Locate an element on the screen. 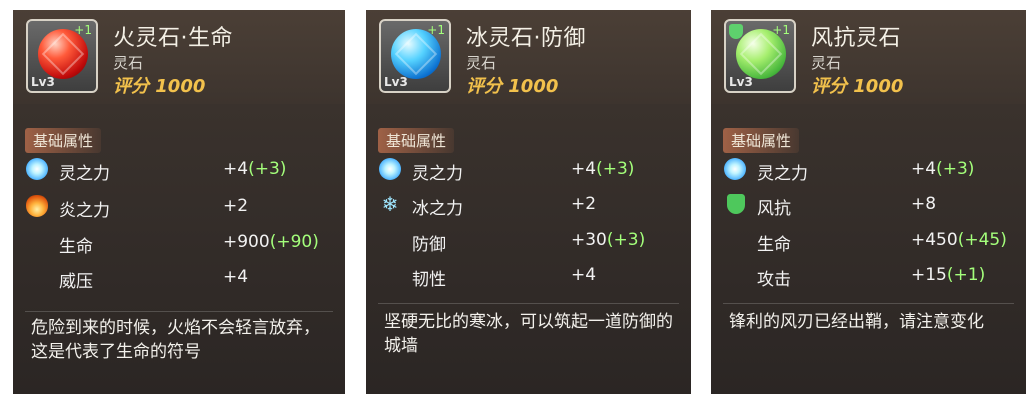  stat-row: 炎之力 +2 is located at coordinates (179, 208).